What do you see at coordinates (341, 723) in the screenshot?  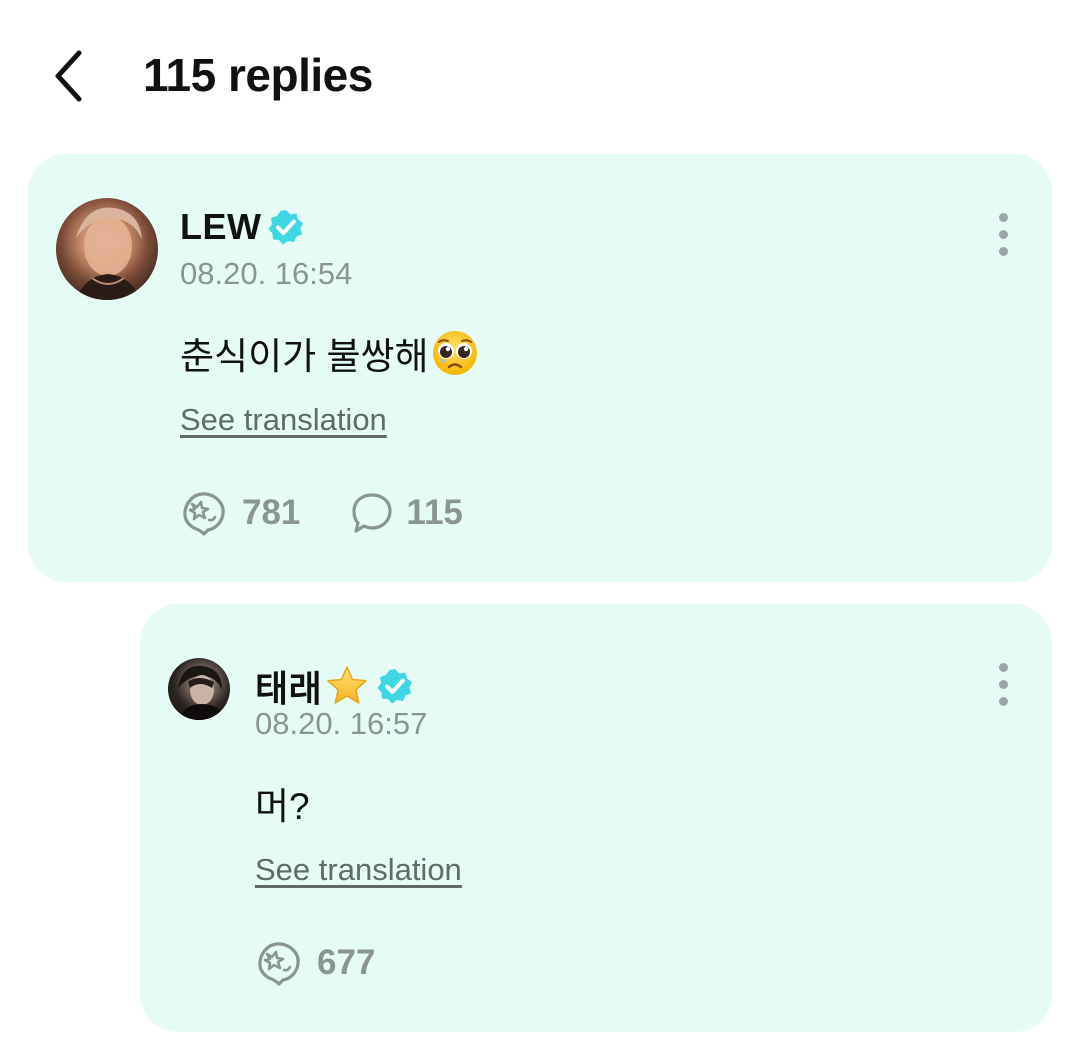 I see `timestamp: 08.20. 16:57` at bounding box center [341, 723].